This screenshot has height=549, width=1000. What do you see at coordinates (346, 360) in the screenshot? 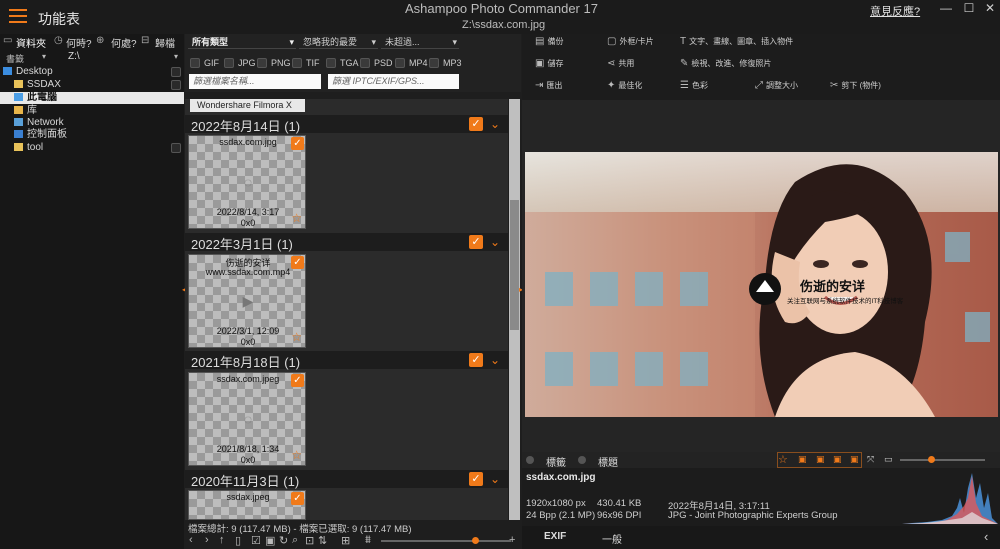
I see `date-group-header: 2021年8月18日 (1) ✓ ⌄` at bounding box center [346, 360].